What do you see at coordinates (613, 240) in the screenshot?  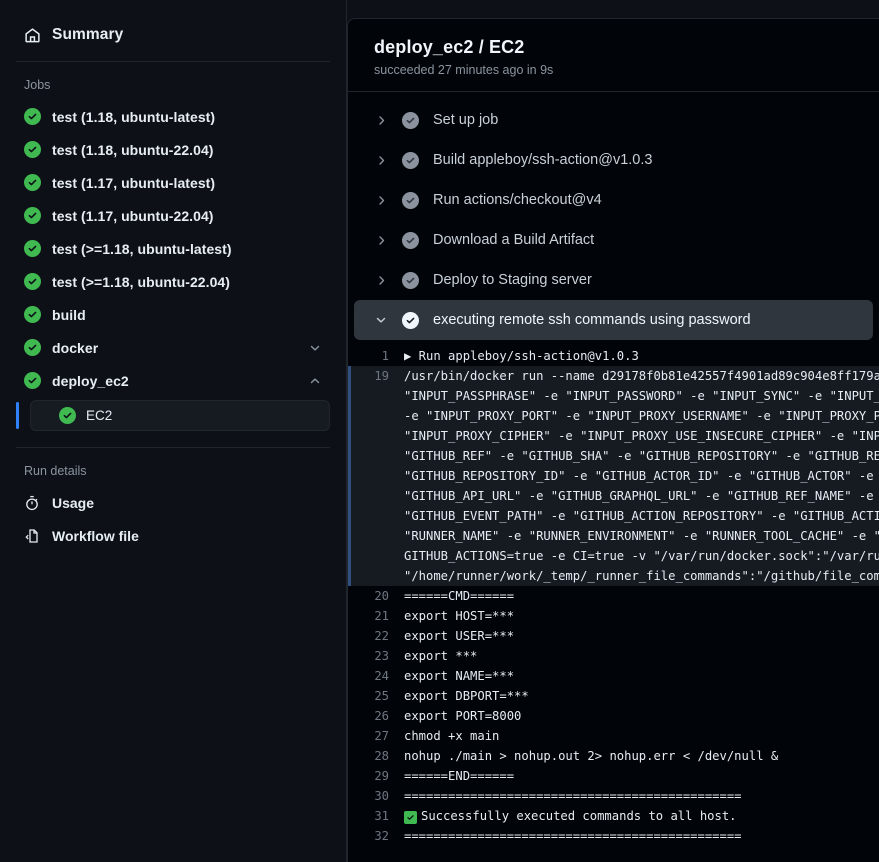 I see `step-row: Download a Build Artifact` at bounding box center [613, 240].